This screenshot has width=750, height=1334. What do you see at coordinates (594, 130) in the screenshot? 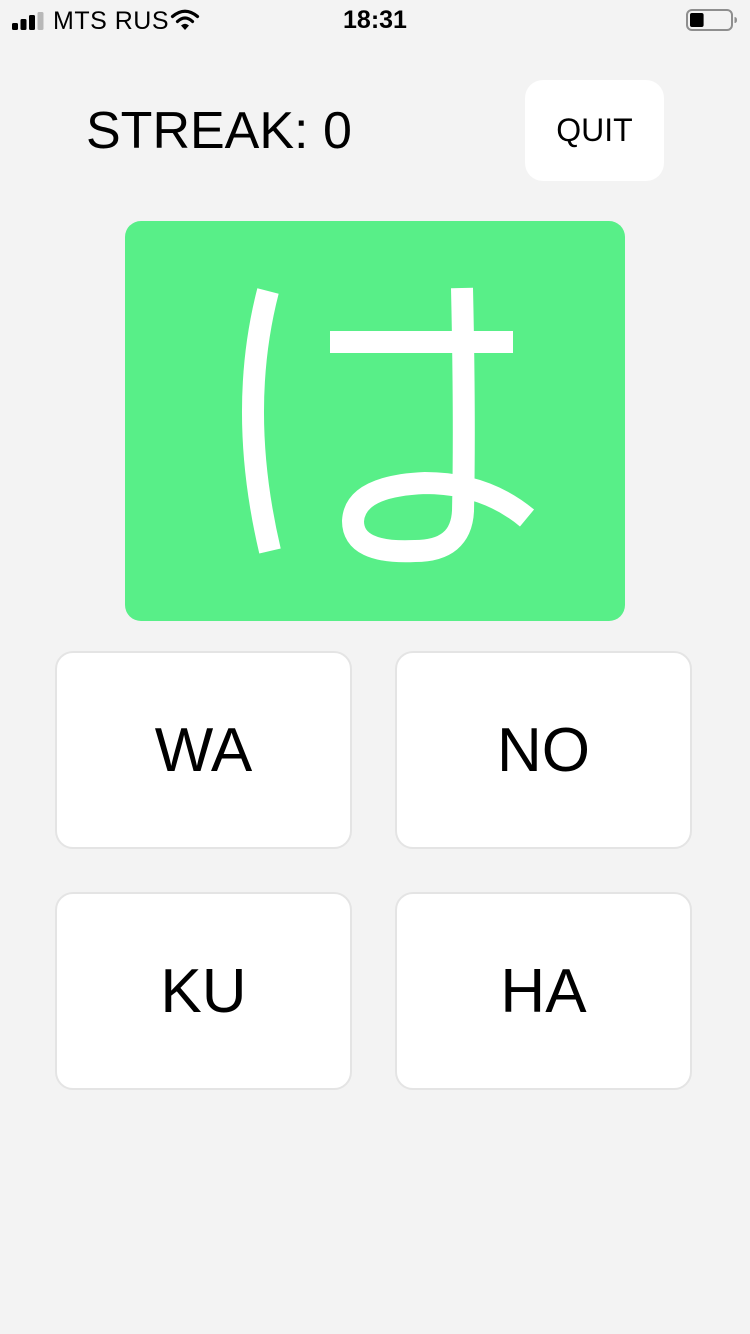
I see `quit-button: QUIT` at bounding box center [594, 130].